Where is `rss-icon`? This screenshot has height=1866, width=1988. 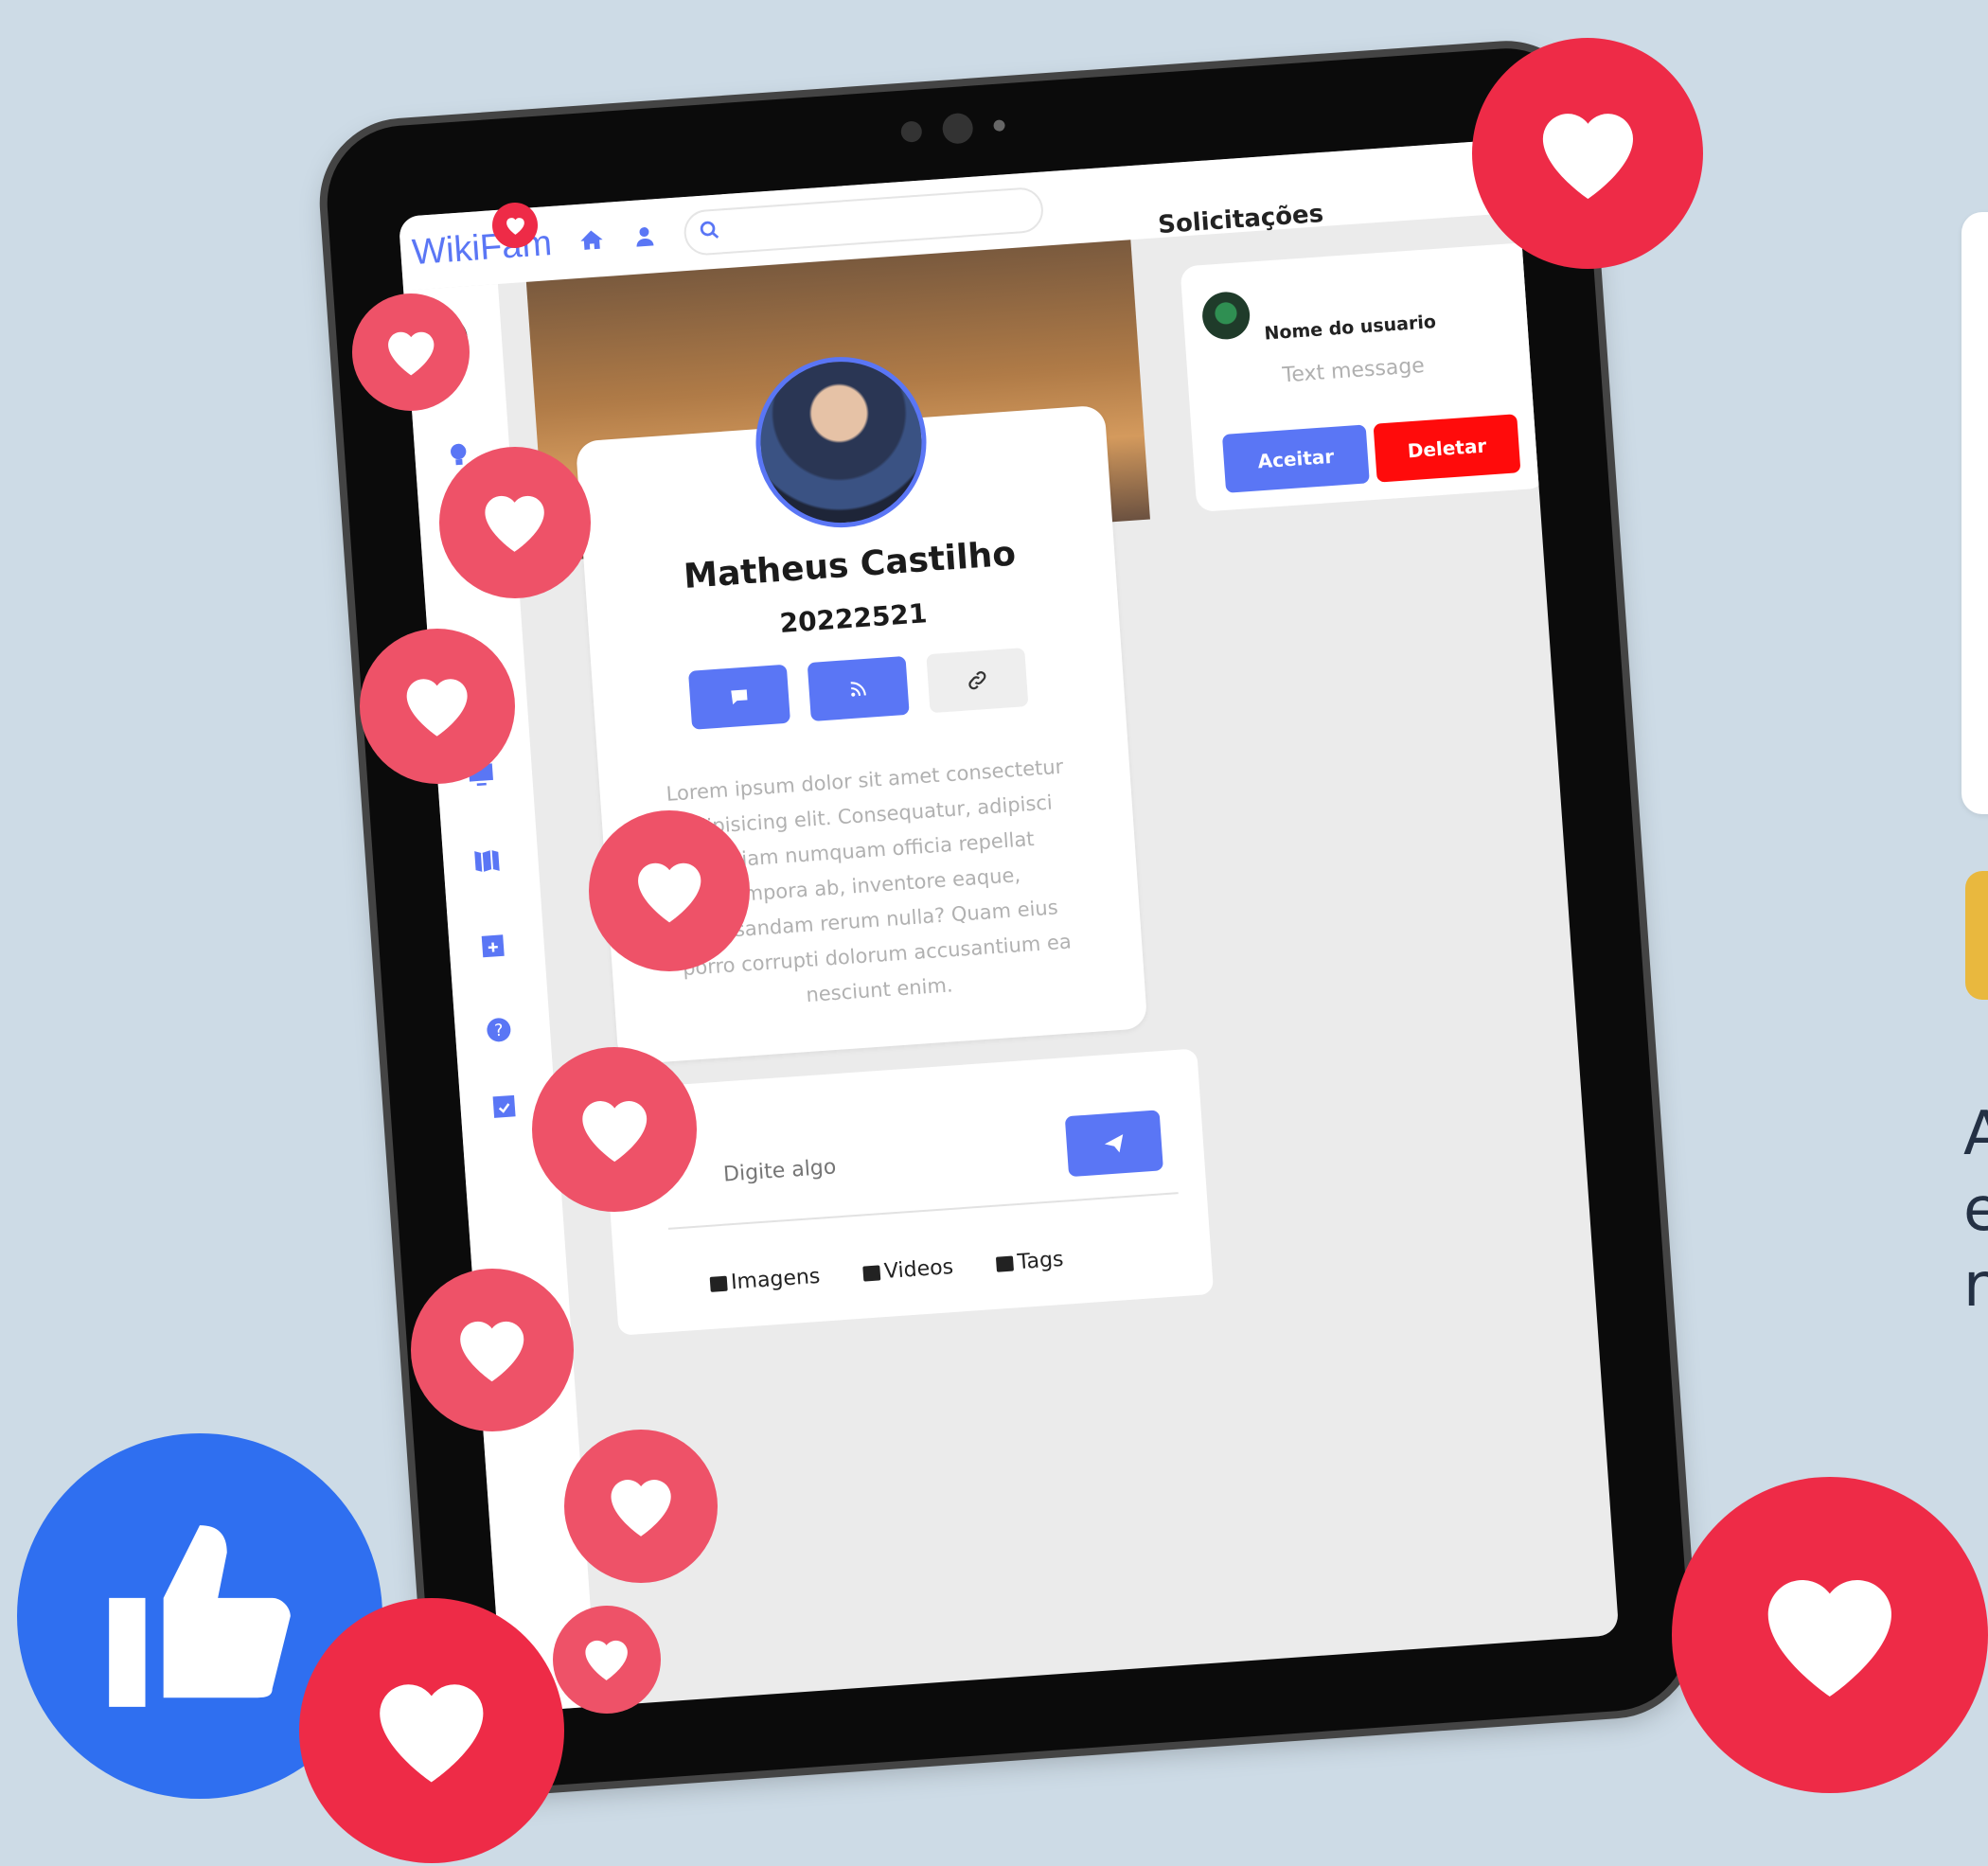 rss-icon is located at coordinates (858, 689).